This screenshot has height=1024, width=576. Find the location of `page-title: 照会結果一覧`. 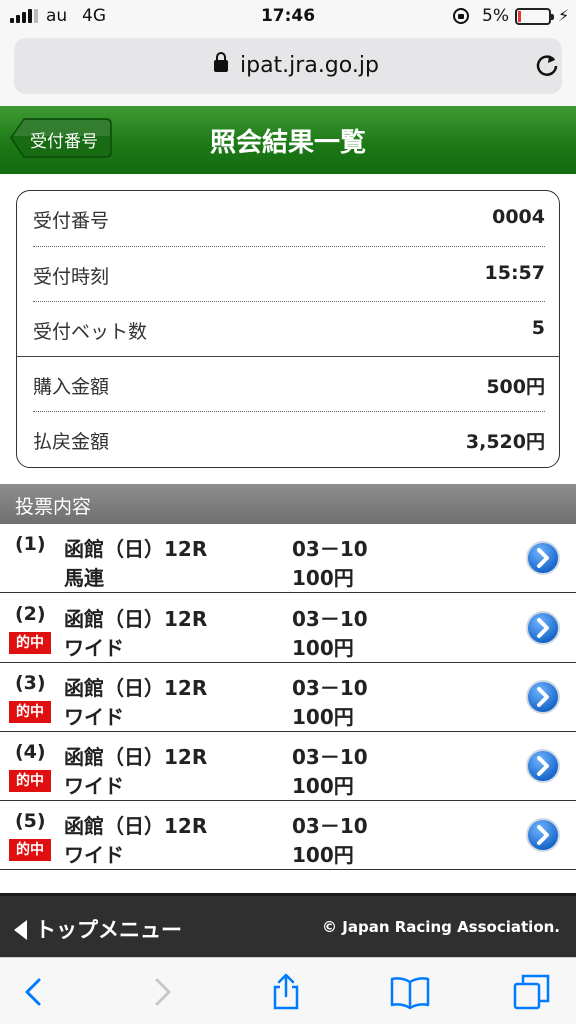

page-title: 照会結果一覧 is located at coordinates (287, 143).